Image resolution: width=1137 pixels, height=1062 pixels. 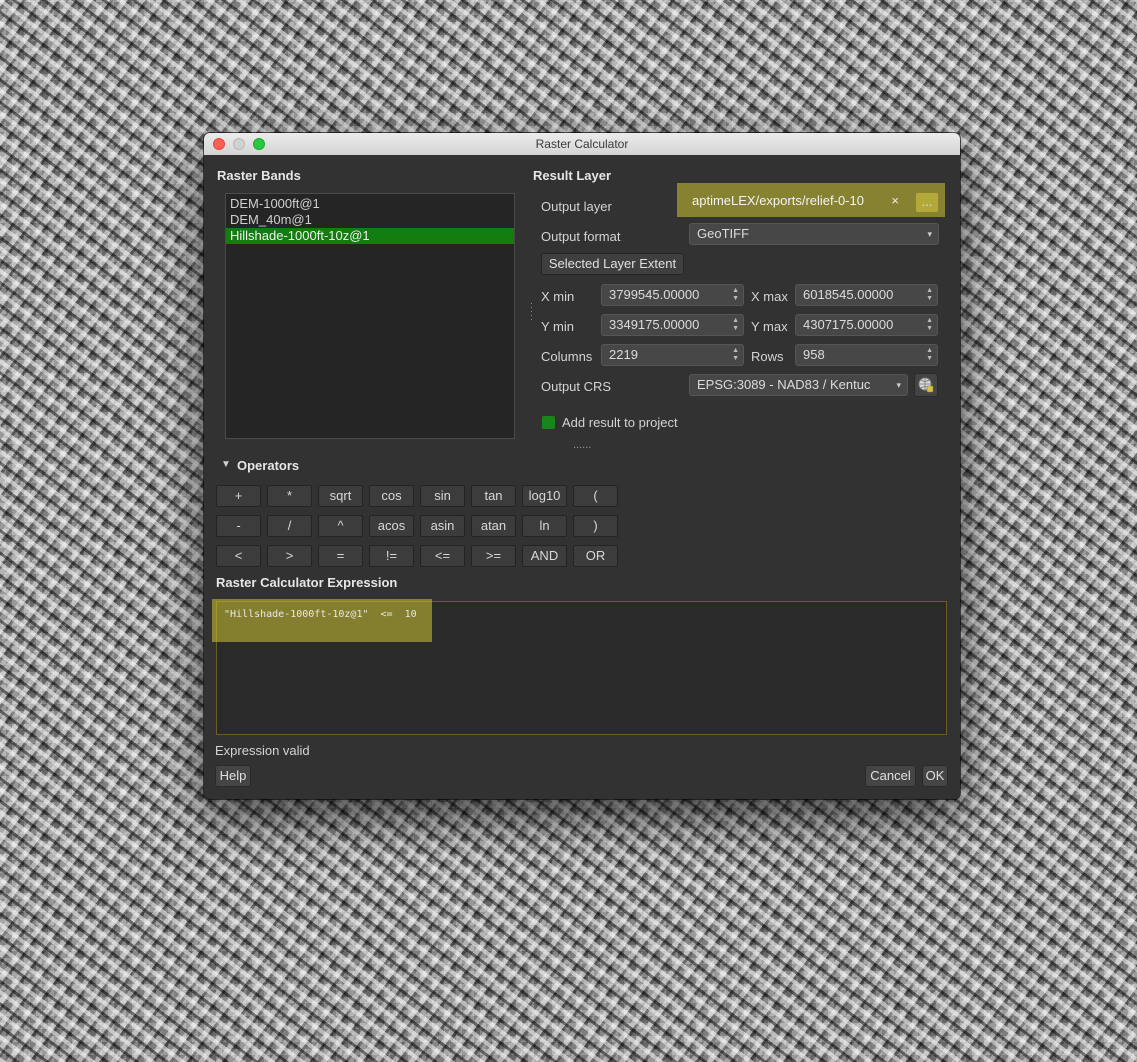 What do you see at coordinates (340, 556) in the screenshot?
I see `operator-button: =` at bounding box center [340, 556].